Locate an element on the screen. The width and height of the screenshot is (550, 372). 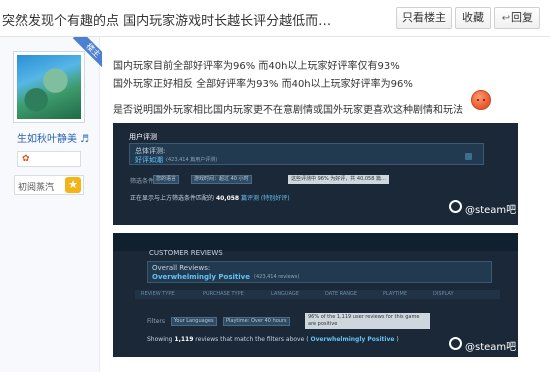
cn-filters-label: 筛选条件 is located at coordinates (142, 181).